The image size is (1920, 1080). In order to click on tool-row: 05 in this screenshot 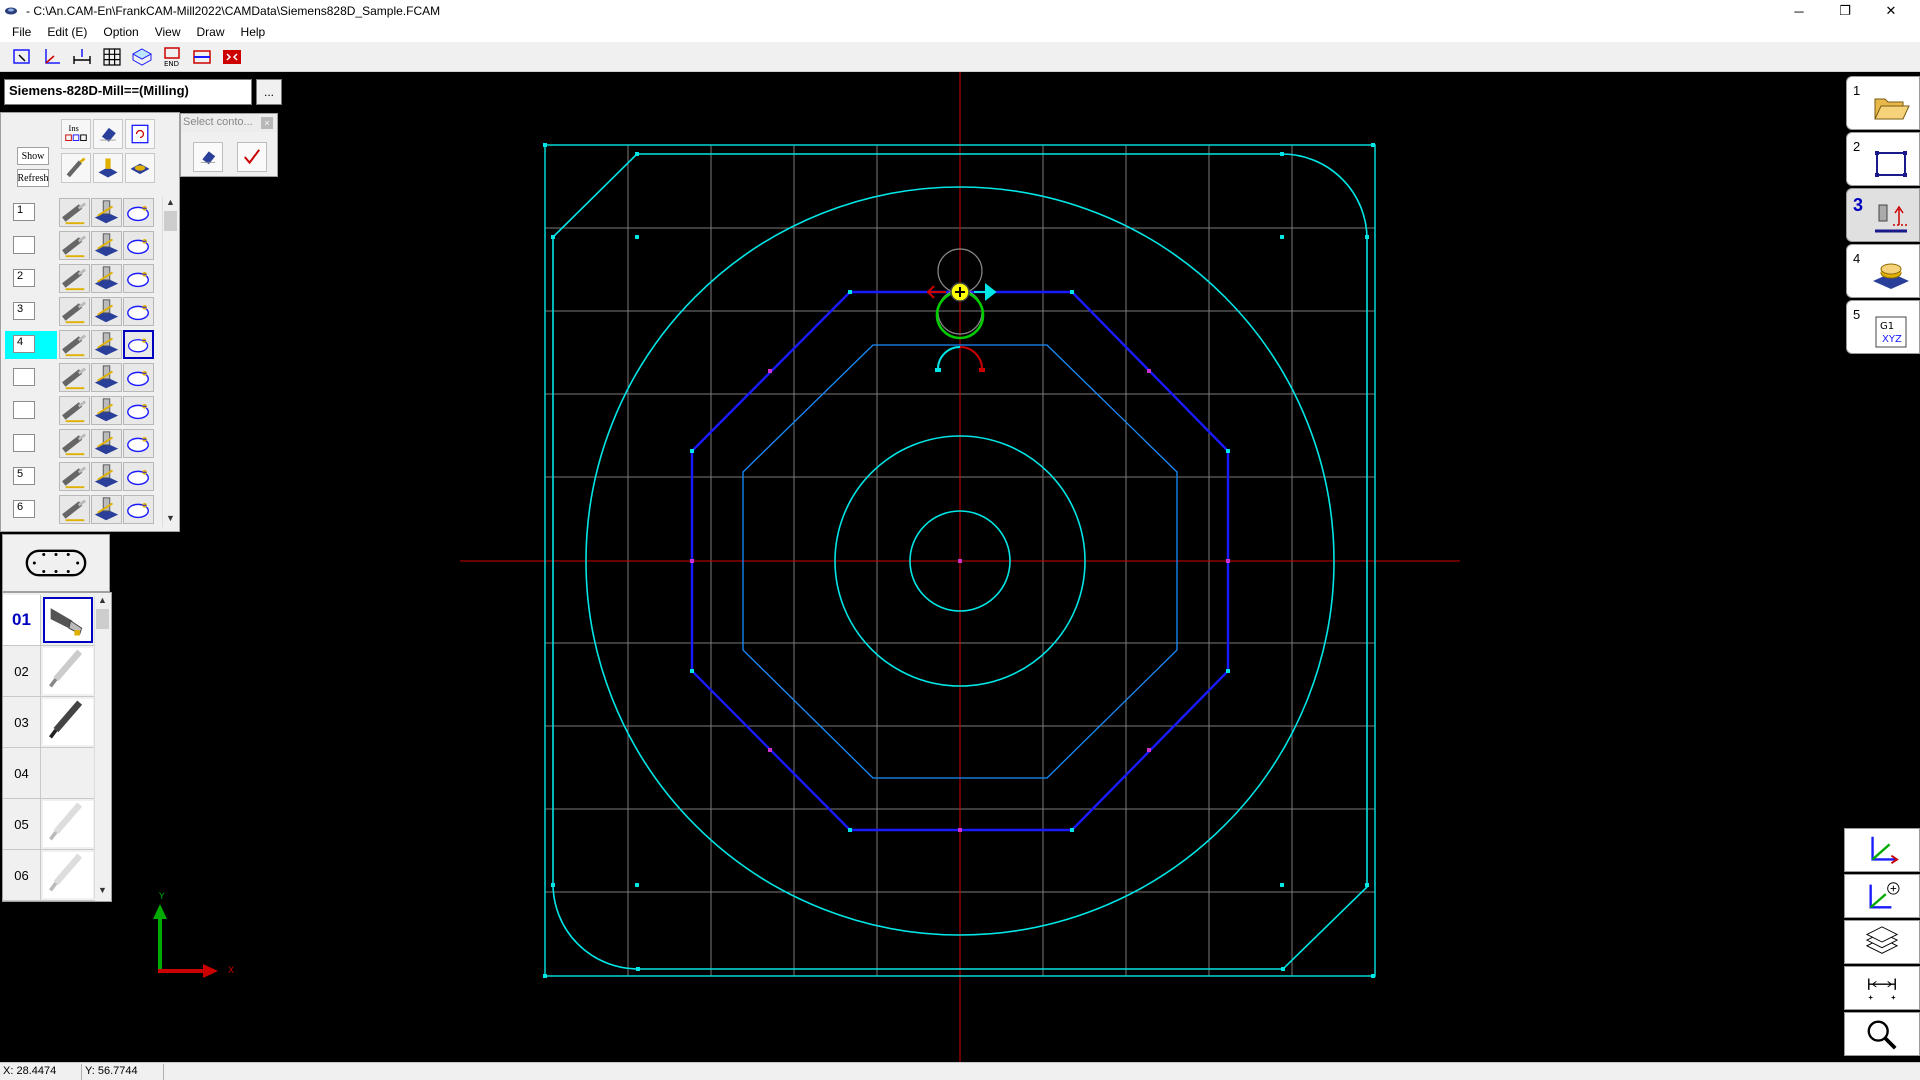, I will do `click(49, 824)`.